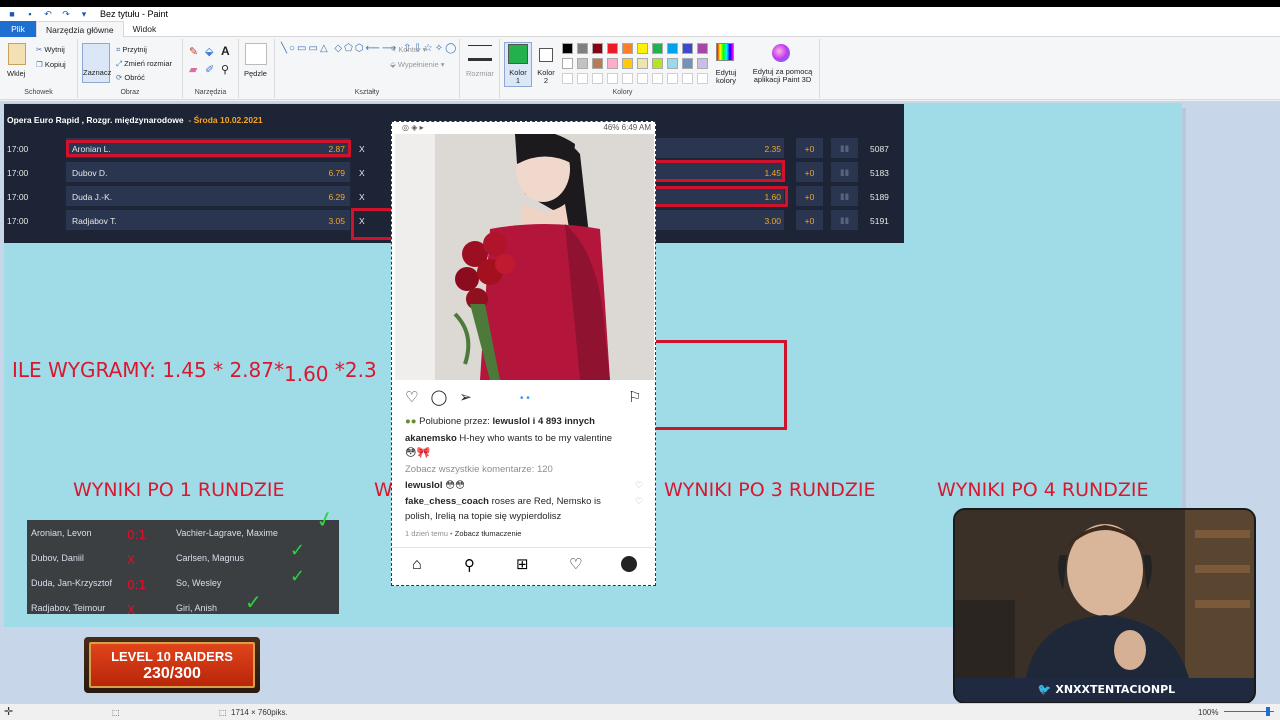  I want to click on paste-button: Wklej, so click(16, 73).